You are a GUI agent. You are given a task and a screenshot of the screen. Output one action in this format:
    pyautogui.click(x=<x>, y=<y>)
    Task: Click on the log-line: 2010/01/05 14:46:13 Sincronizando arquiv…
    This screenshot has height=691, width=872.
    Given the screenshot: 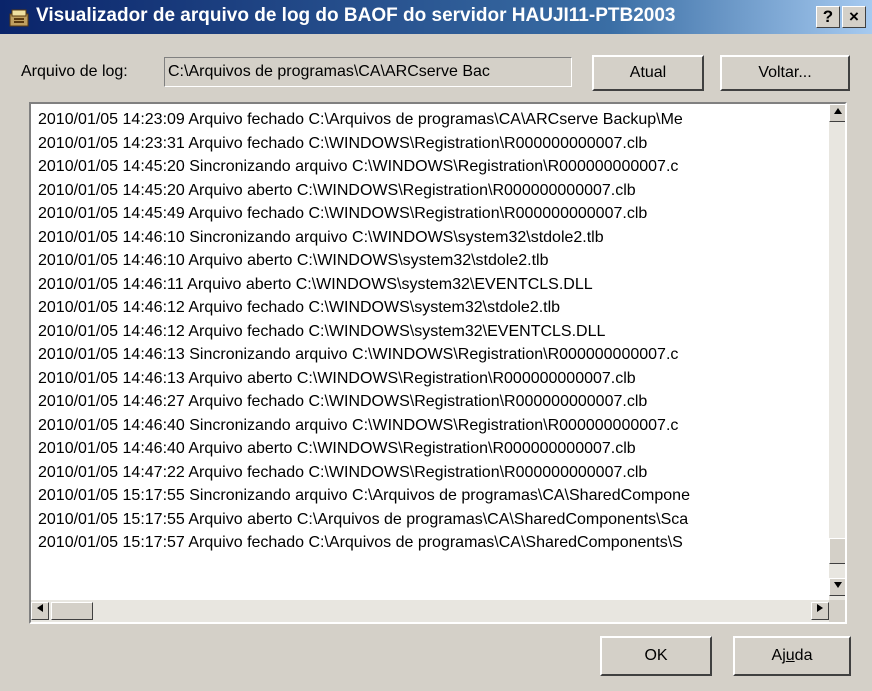 What is the action you would take?
    pyautogui.click(x=358, y=354)
    